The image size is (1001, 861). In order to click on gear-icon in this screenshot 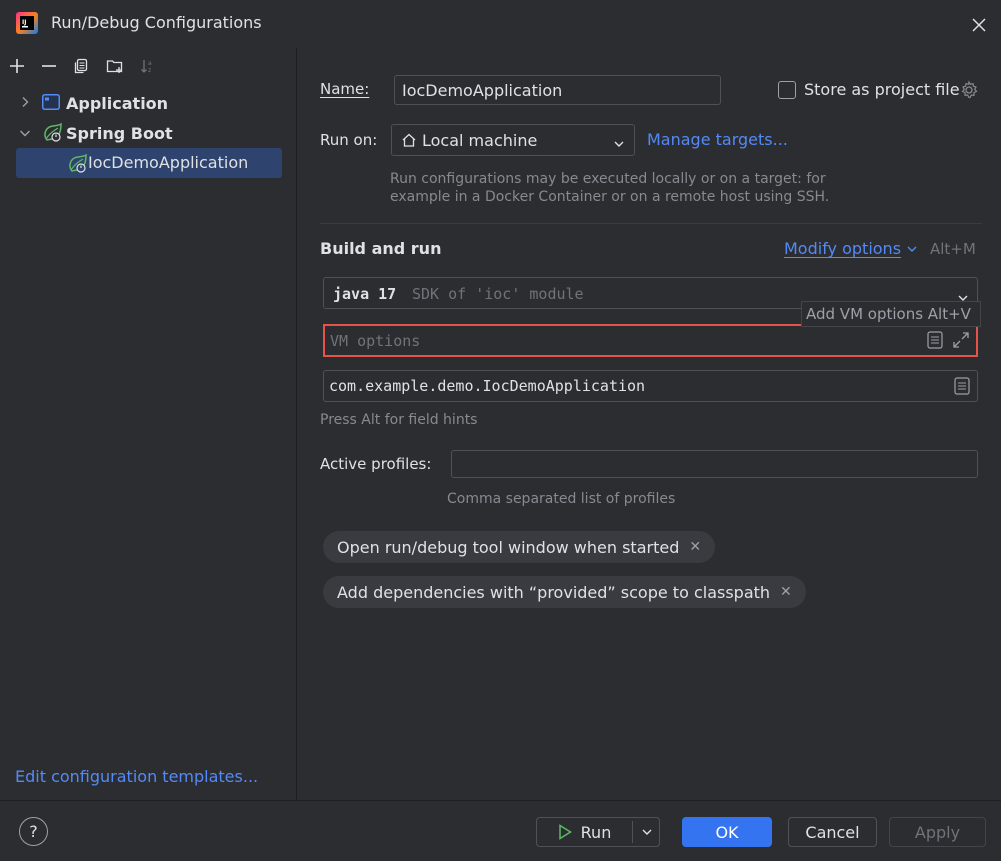, I will do `click(969, 92)`.